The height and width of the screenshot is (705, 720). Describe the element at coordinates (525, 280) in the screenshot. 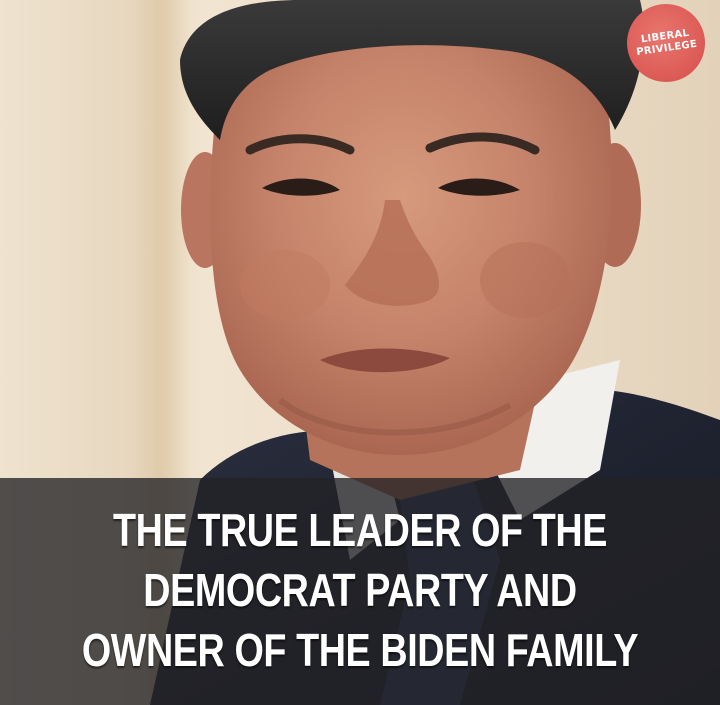

I see `cheek-right` at that location.